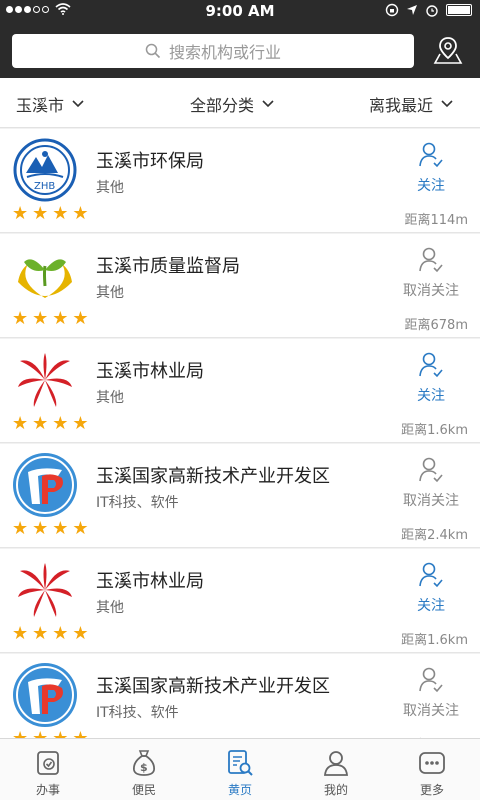 This screenshot has width=480, height=800. What do you see at coordinates (240, 286) in the screenshot?
I see `list-item: 玉溪市质量监督局 其他 ★ ★ ★ ★ 取消关注 距离678m` at bounding box center [240, 286].